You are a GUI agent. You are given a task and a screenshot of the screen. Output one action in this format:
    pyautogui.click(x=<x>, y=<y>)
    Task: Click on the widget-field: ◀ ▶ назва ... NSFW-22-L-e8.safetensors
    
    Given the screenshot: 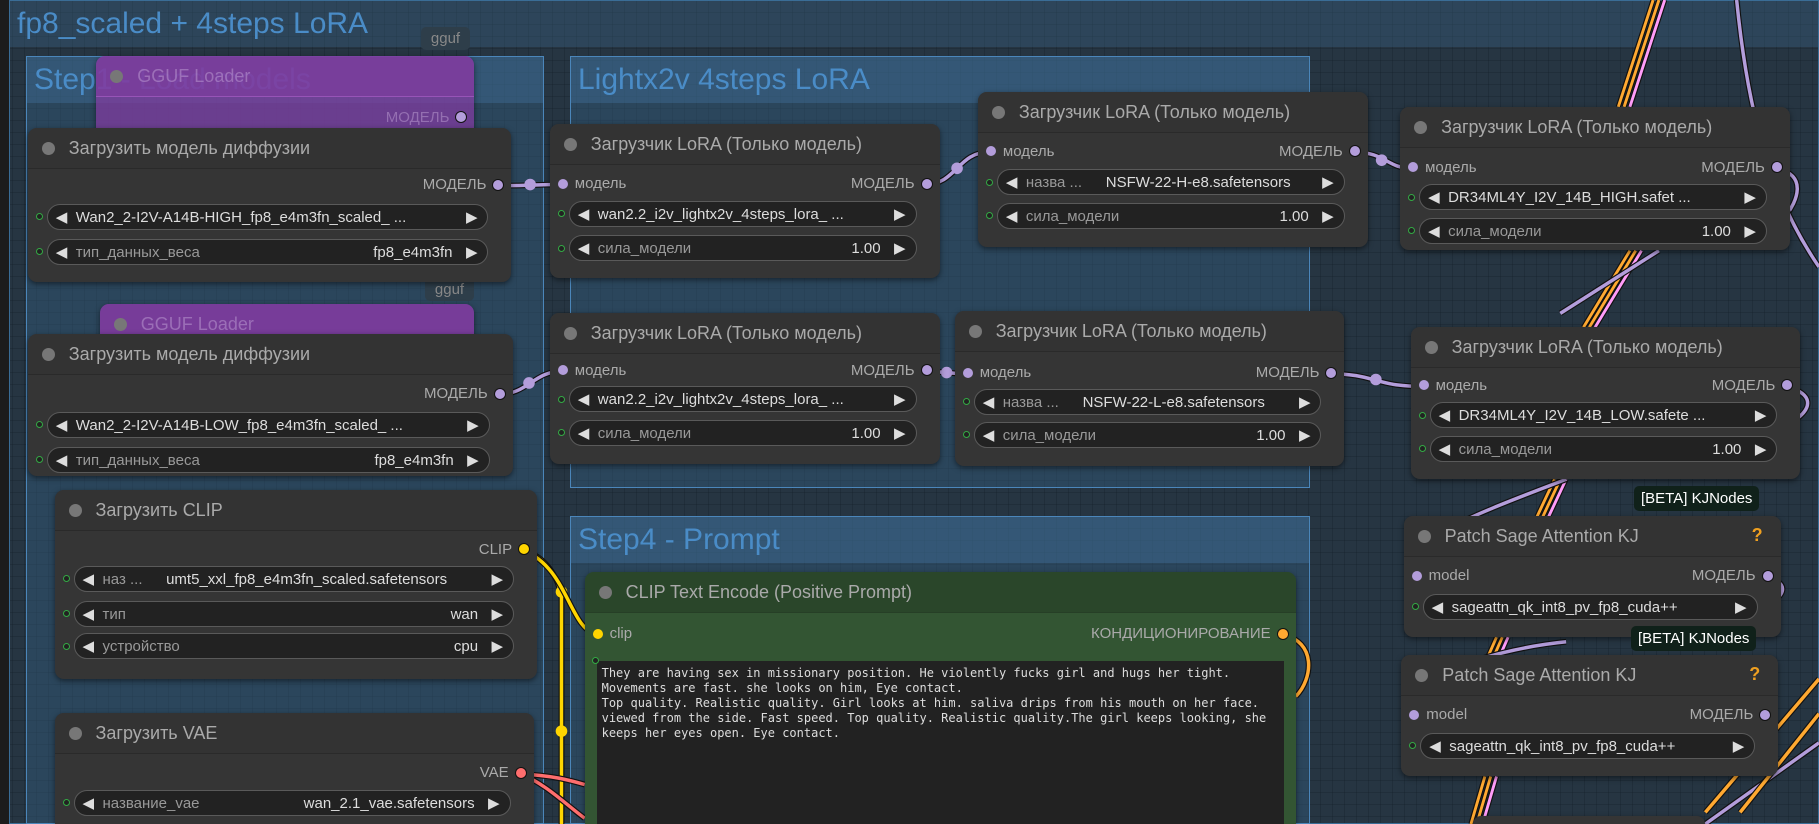 What is the action you would take?
    pyautogui.click(x=1147, y=401)
    